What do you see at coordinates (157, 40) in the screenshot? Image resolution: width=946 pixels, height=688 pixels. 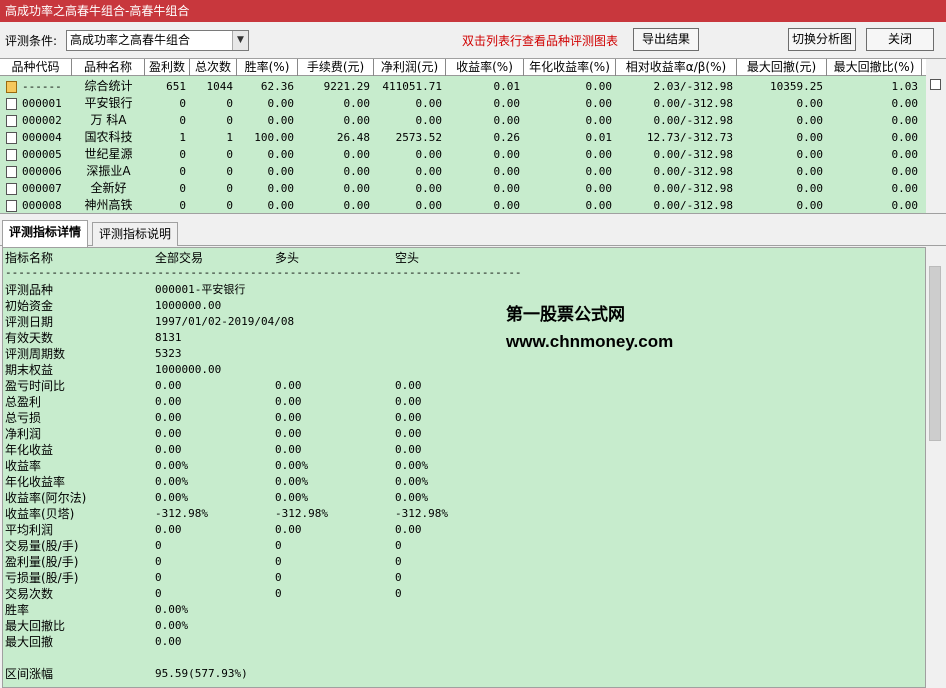 I see `condition-select: 高成功率之高春牛组合 ▼` at bounding box center [157, 40].